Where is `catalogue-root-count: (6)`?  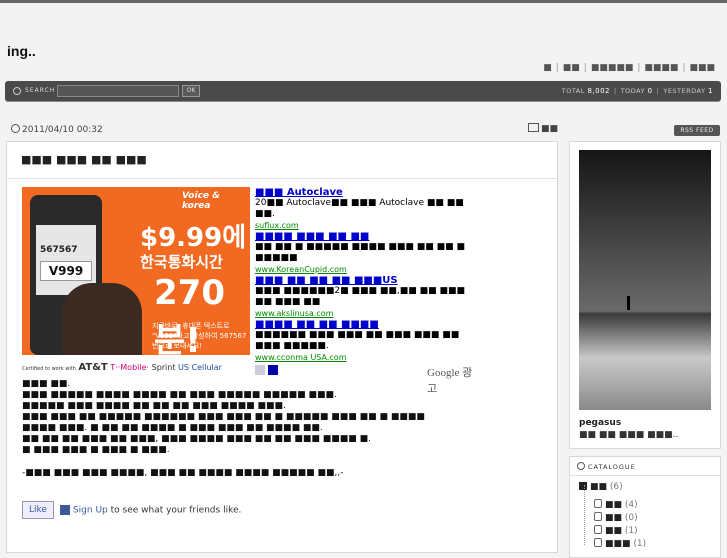
catalogue-root-count: (6) is located at coordinates (616, 487).